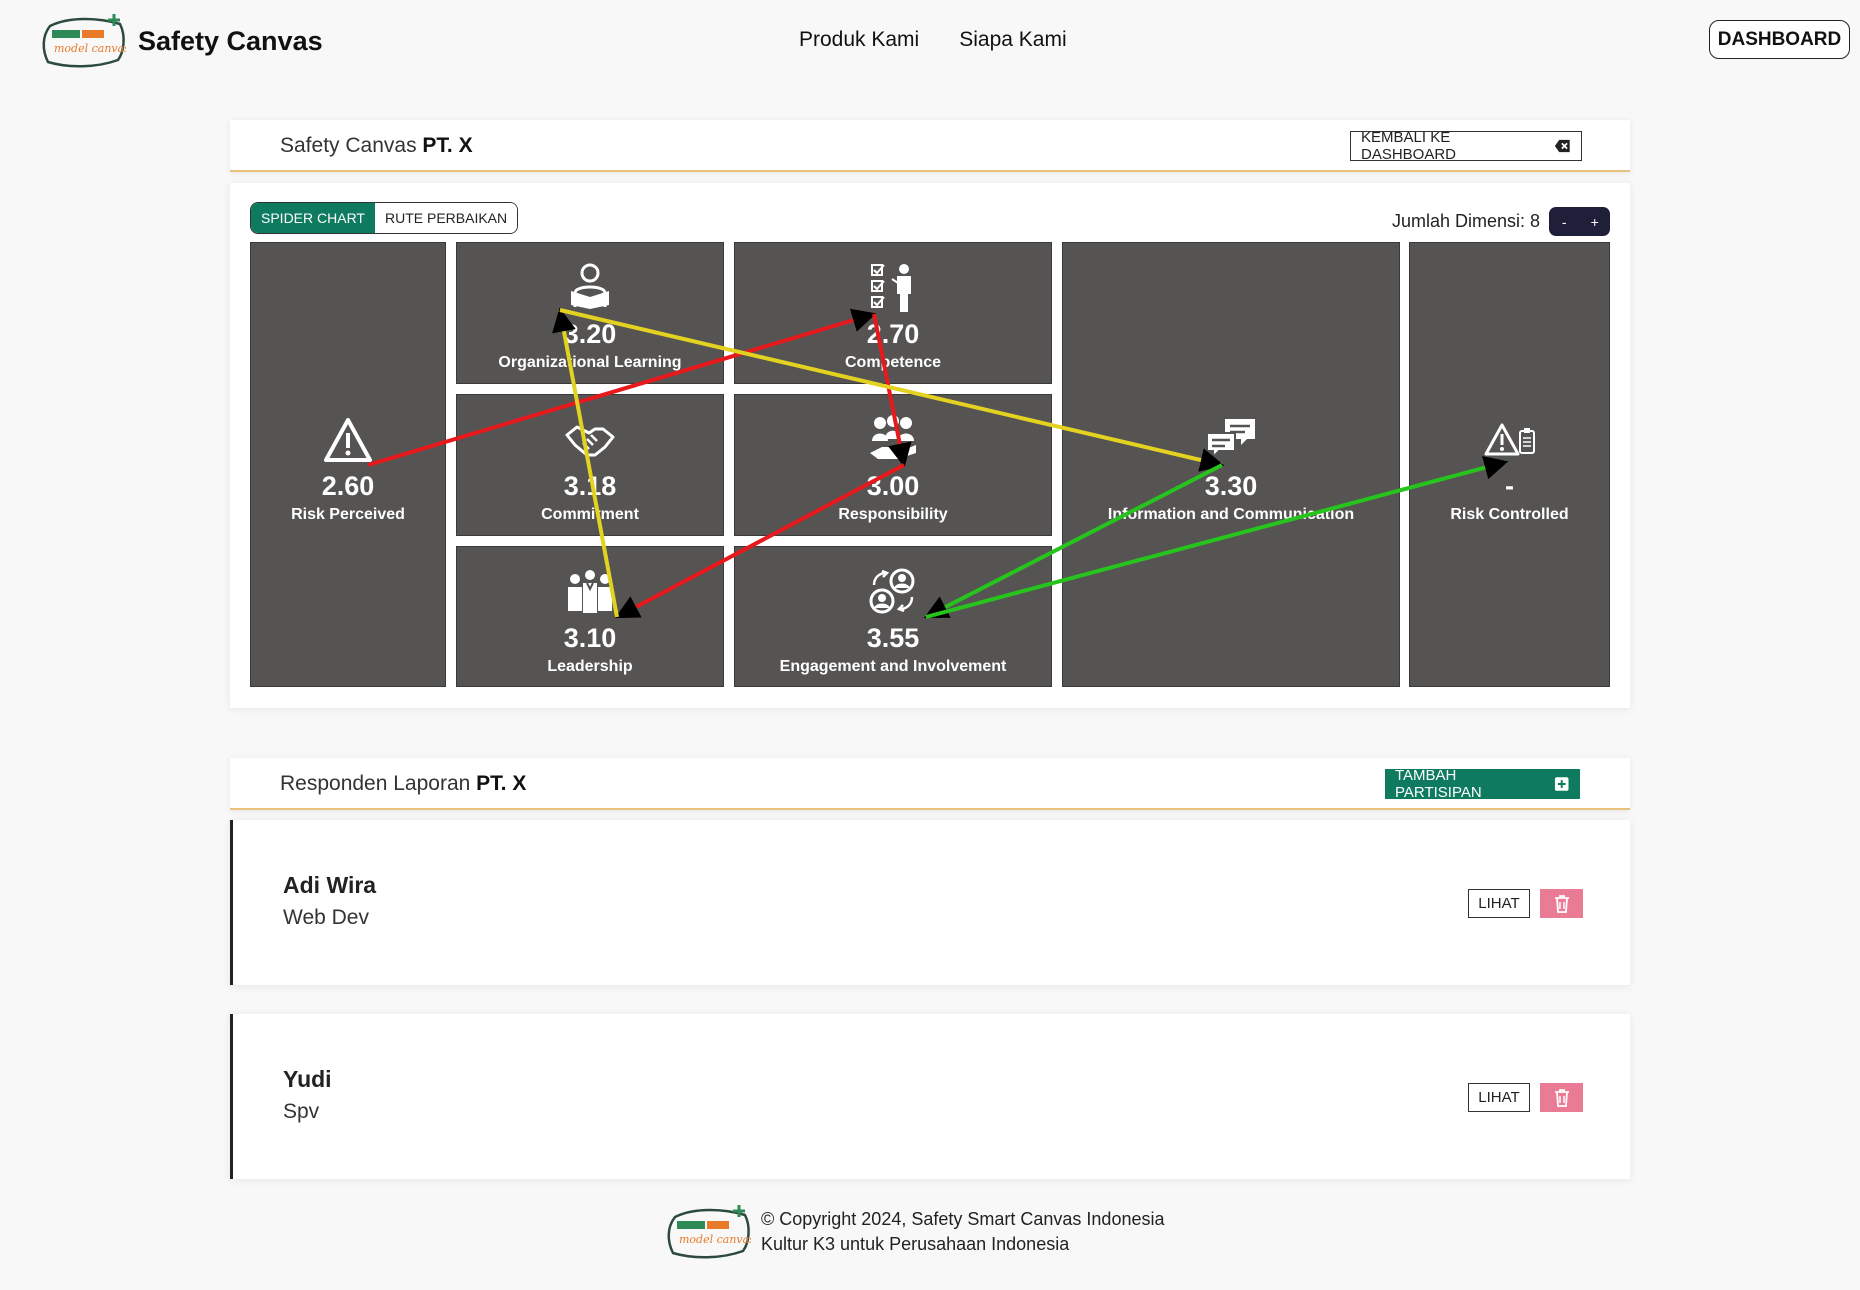  I want to click on brand: model canvas Safety Canvas, so click(181, 41).